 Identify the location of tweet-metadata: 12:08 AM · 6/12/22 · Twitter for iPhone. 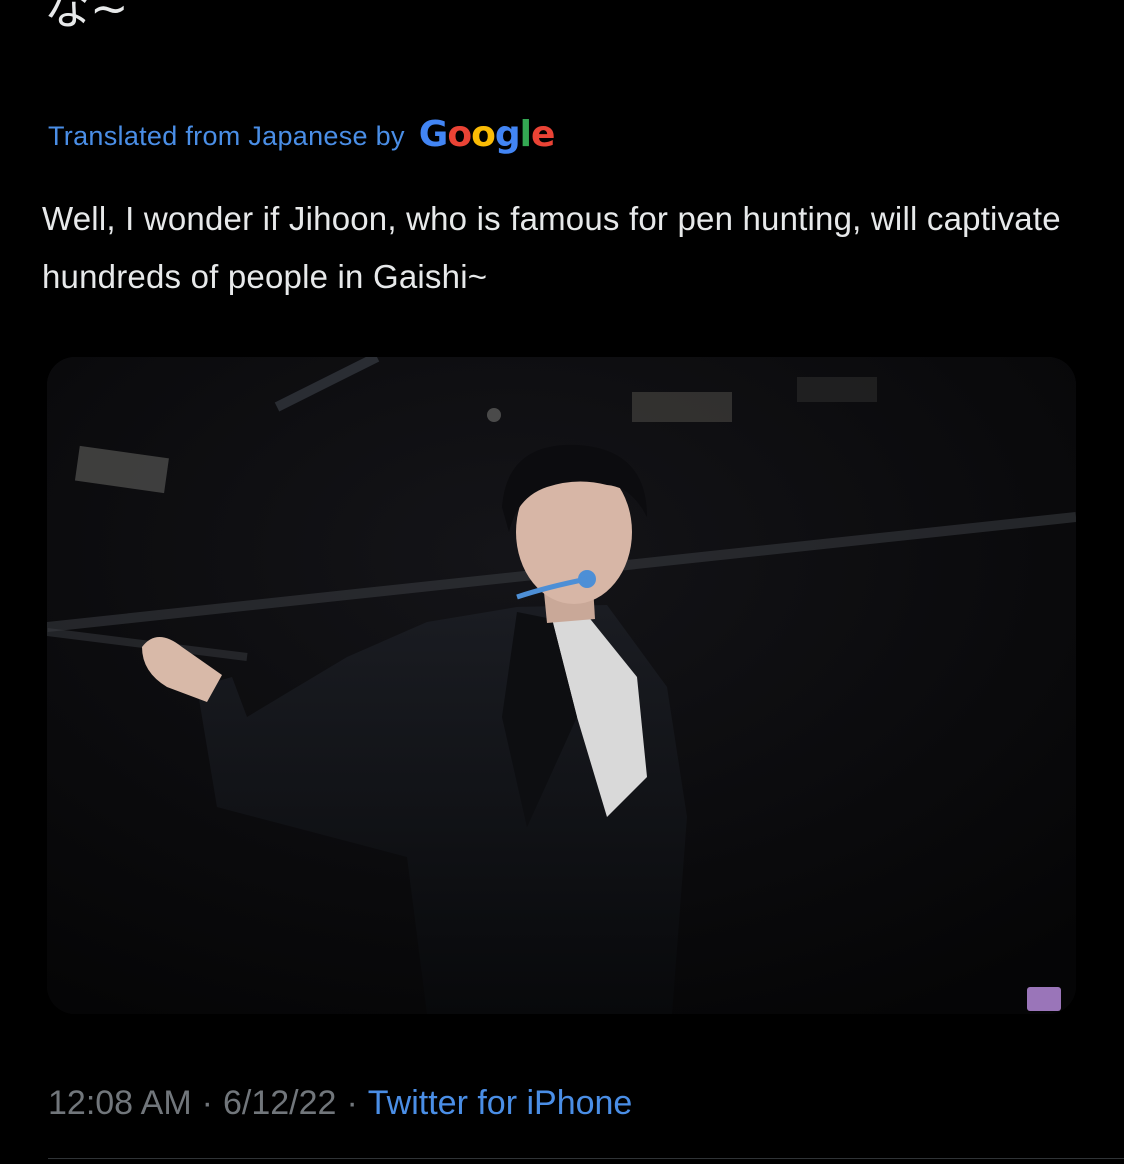
(340, 1103).